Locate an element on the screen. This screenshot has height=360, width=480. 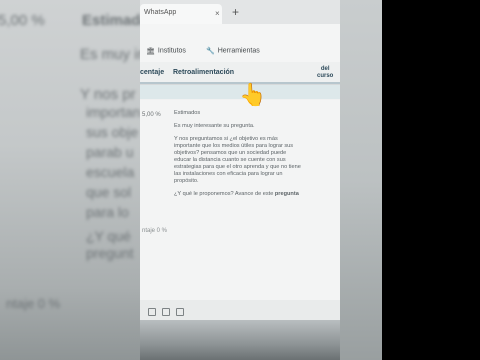
screen-bottom-shadow is located at coordinates (240, 340).